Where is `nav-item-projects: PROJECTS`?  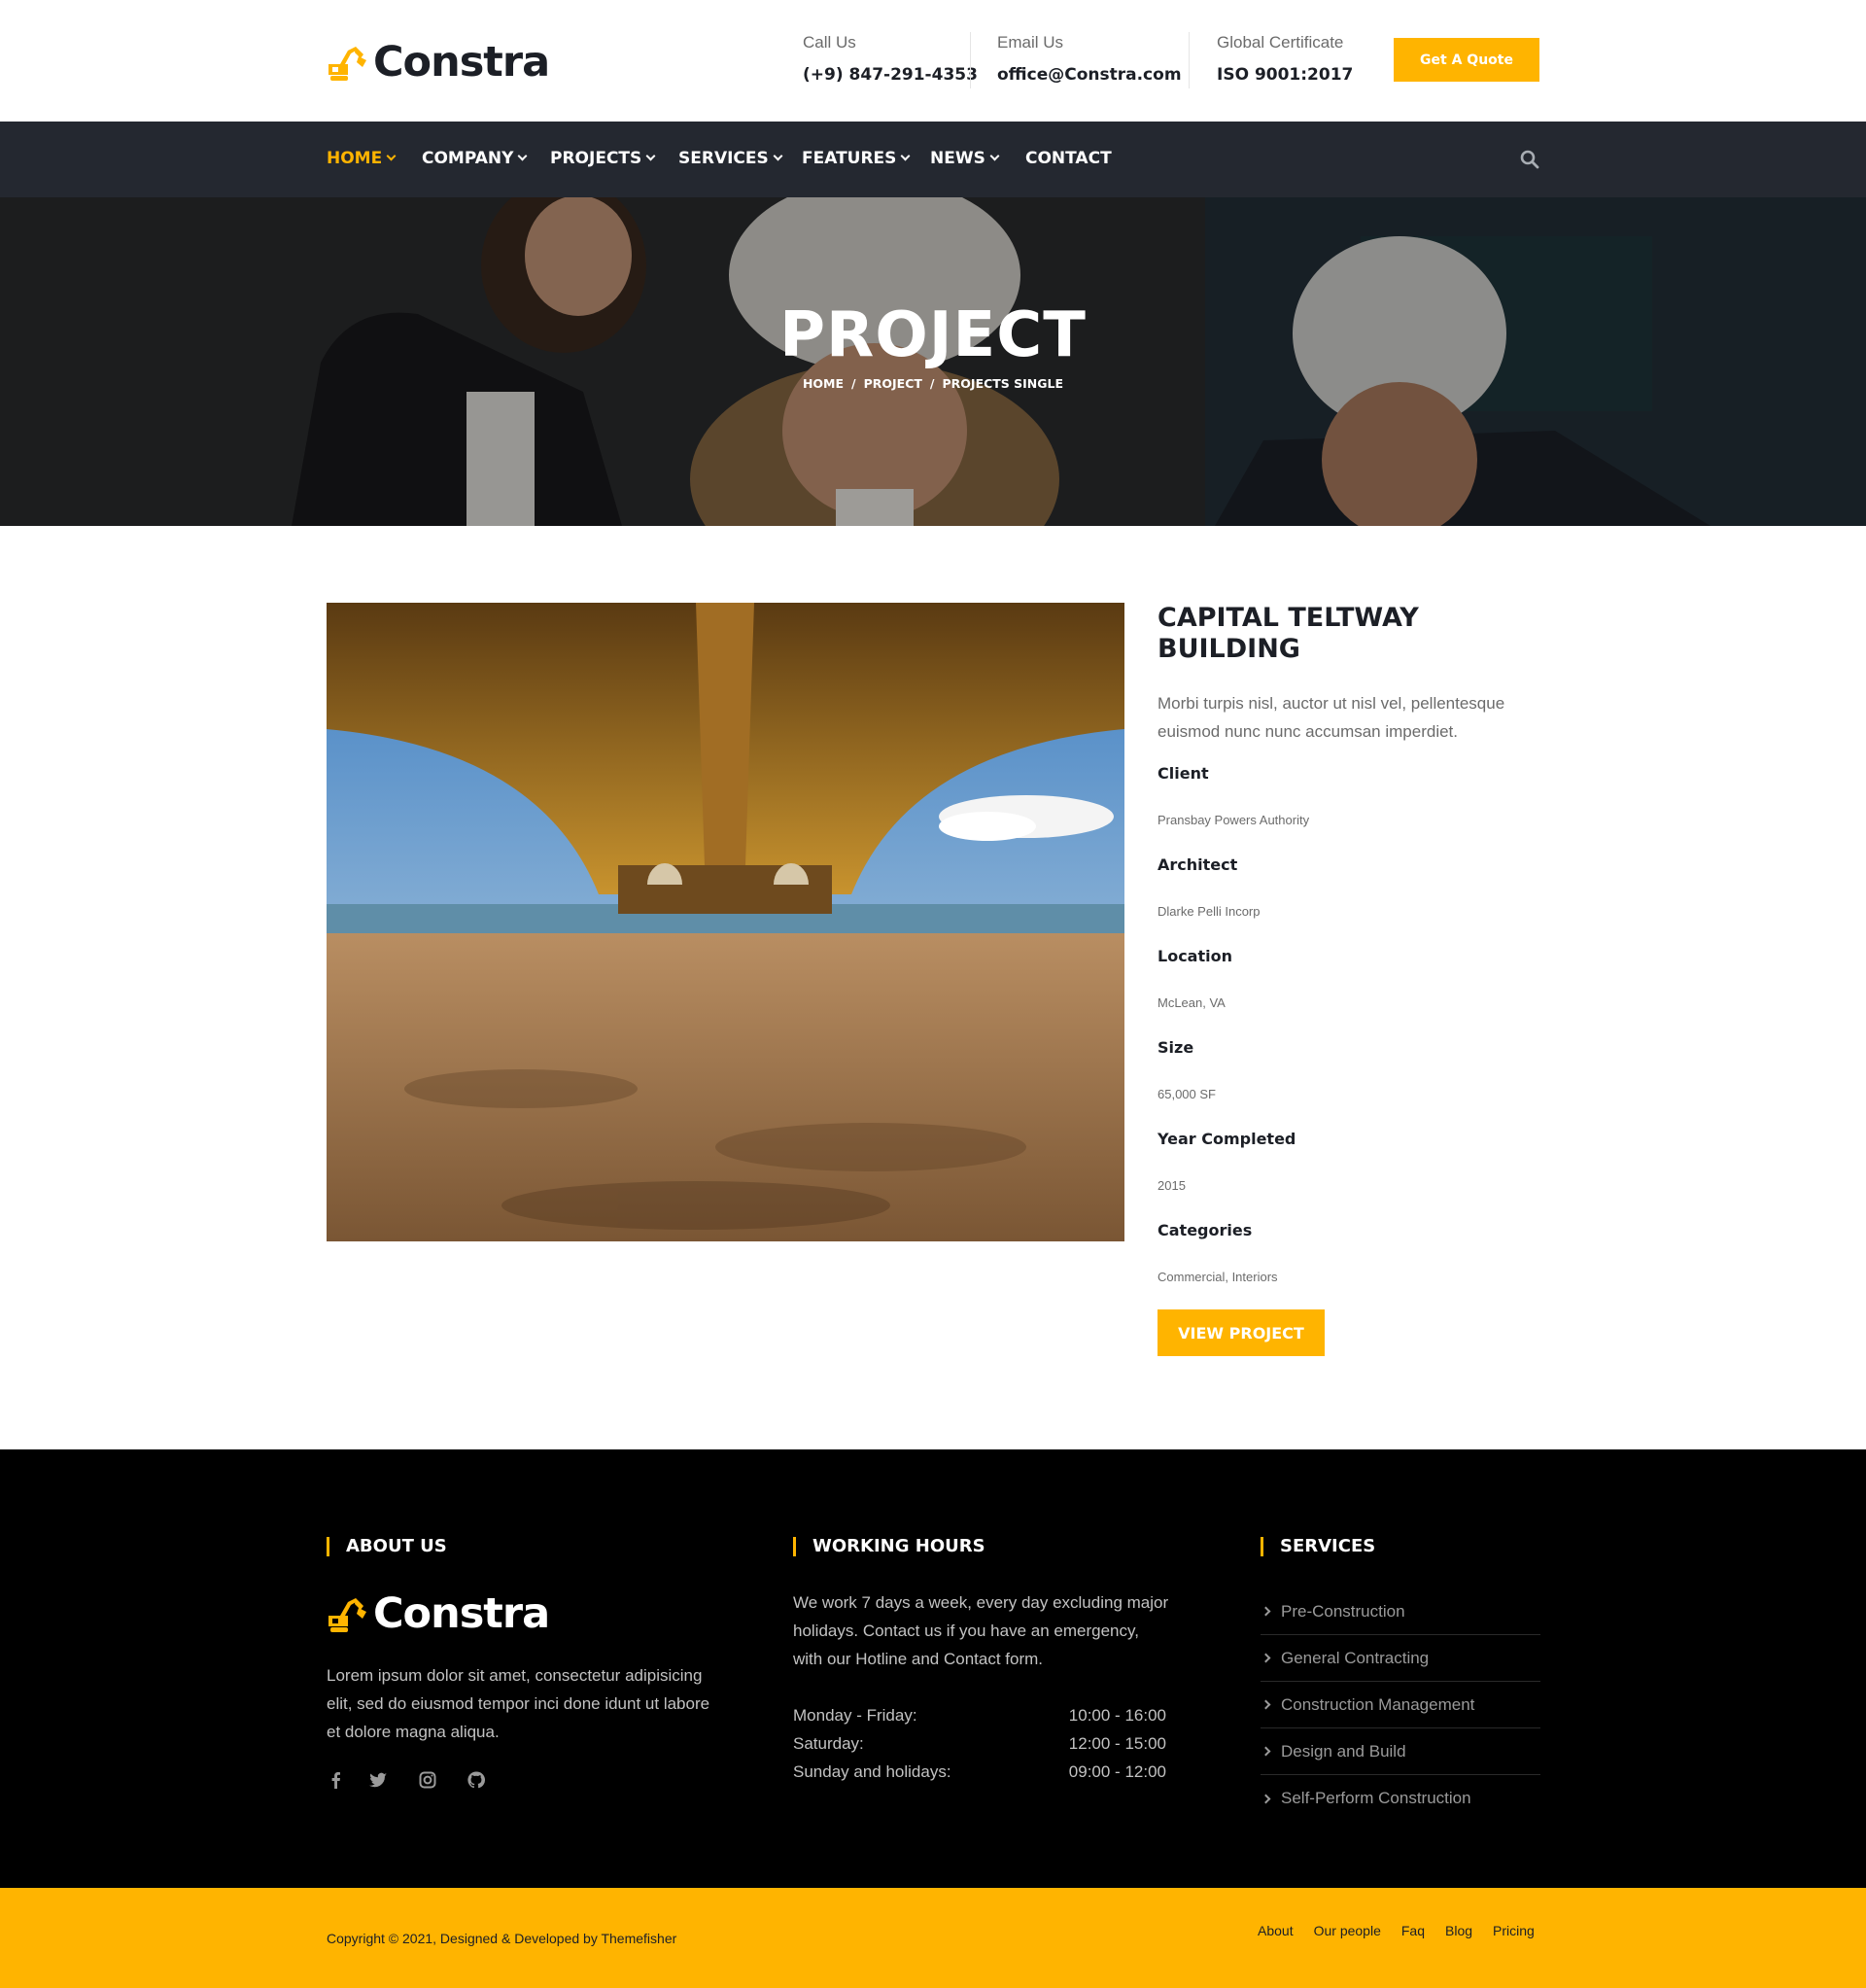
nav-item-projects: PROJECTS is located at coordinates (603, 159).